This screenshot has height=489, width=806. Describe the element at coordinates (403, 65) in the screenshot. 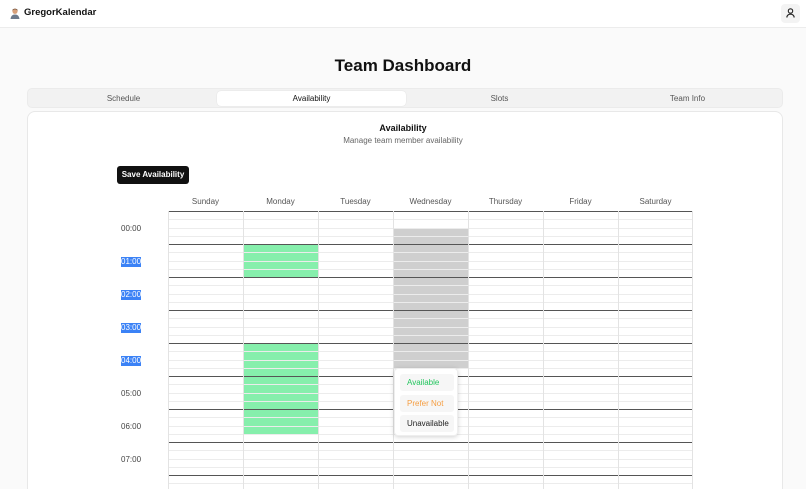

I see `page-title: Team Dashboard` at that location.